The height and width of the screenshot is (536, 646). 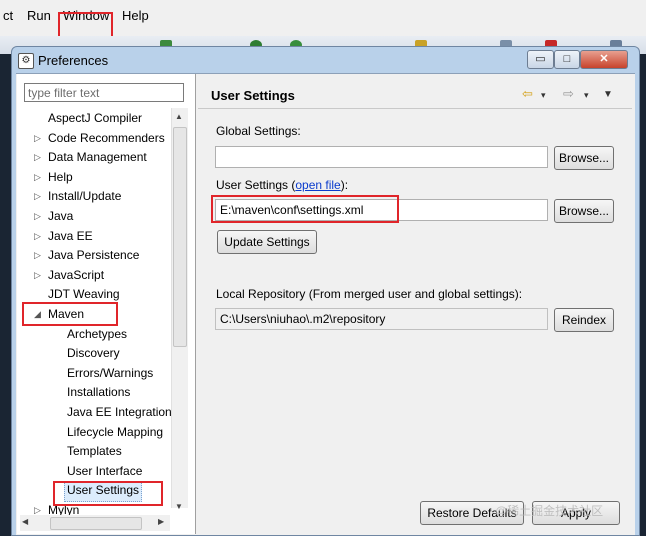 I want to click on tree-item-java: Java, so click(x=60, y=216).